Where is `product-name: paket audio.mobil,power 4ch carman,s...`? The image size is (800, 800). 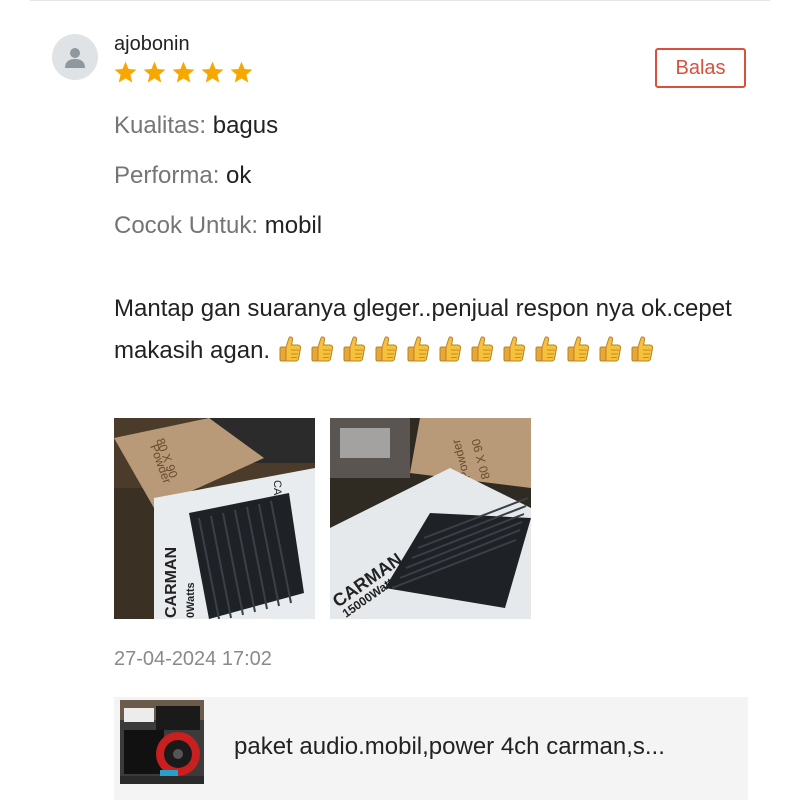 product-name: paket audio.mobil,power 4ch carman,s... is located at coordinates (484, 747).